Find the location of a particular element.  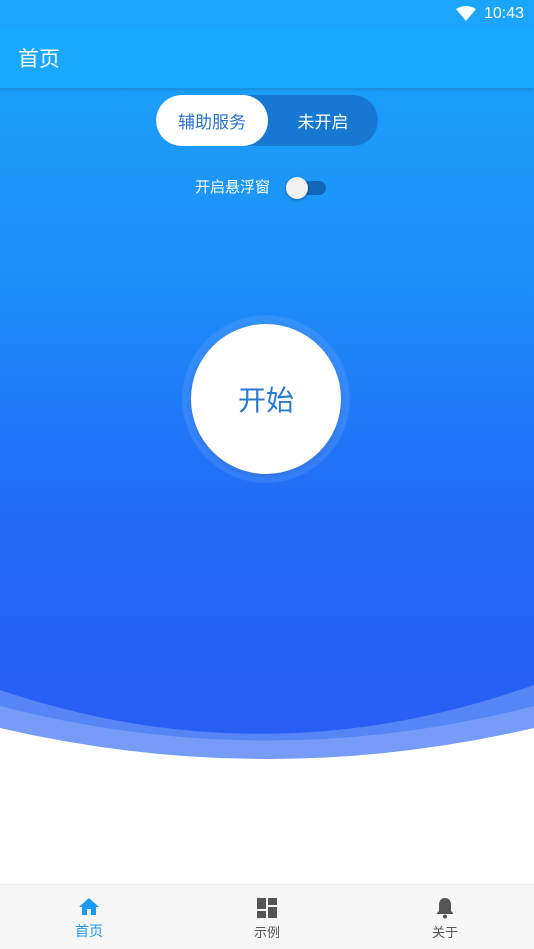

bottom-navigation: 首页 示例 关于 is located at coordinates (267, 916).